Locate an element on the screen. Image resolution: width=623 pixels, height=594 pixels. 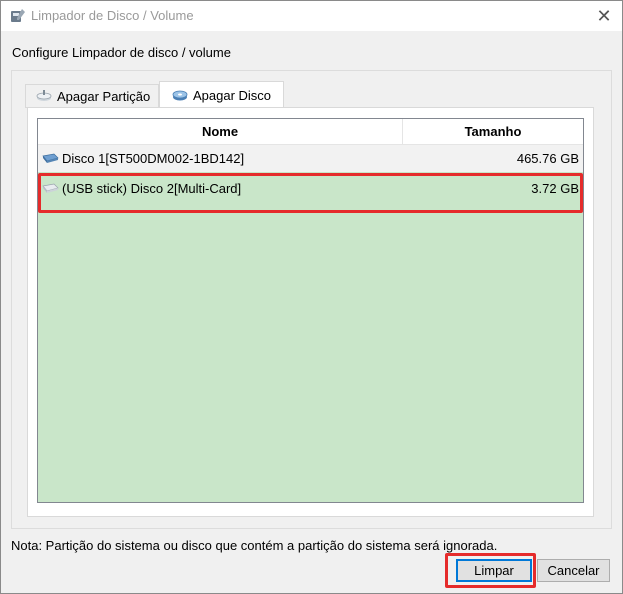
tab-label: Apagar Disco is located at coordinates (232, 95).